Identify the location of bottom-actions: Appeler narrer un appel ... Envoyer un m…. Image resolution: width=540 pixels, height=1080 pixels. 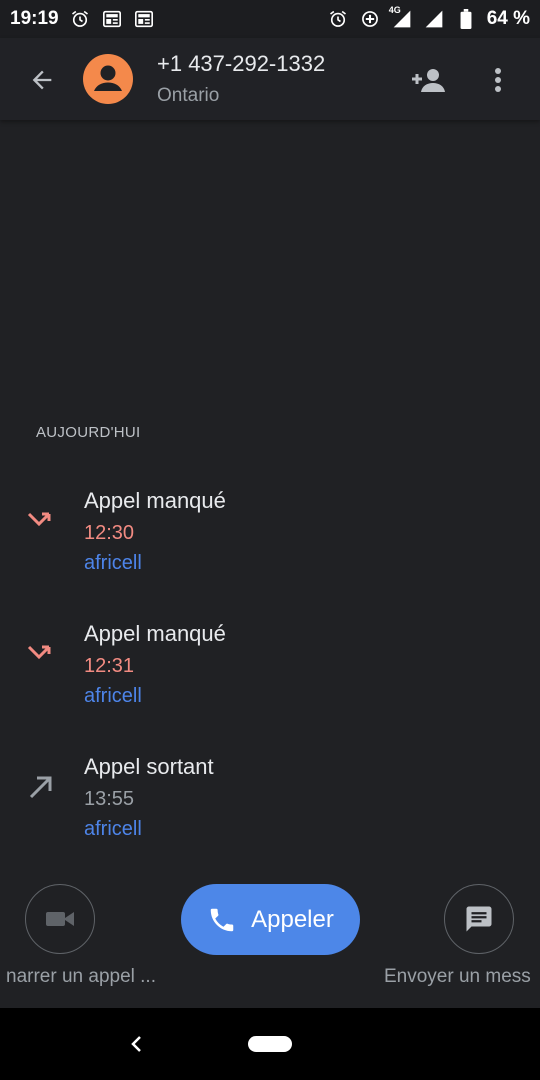
(270, 939).